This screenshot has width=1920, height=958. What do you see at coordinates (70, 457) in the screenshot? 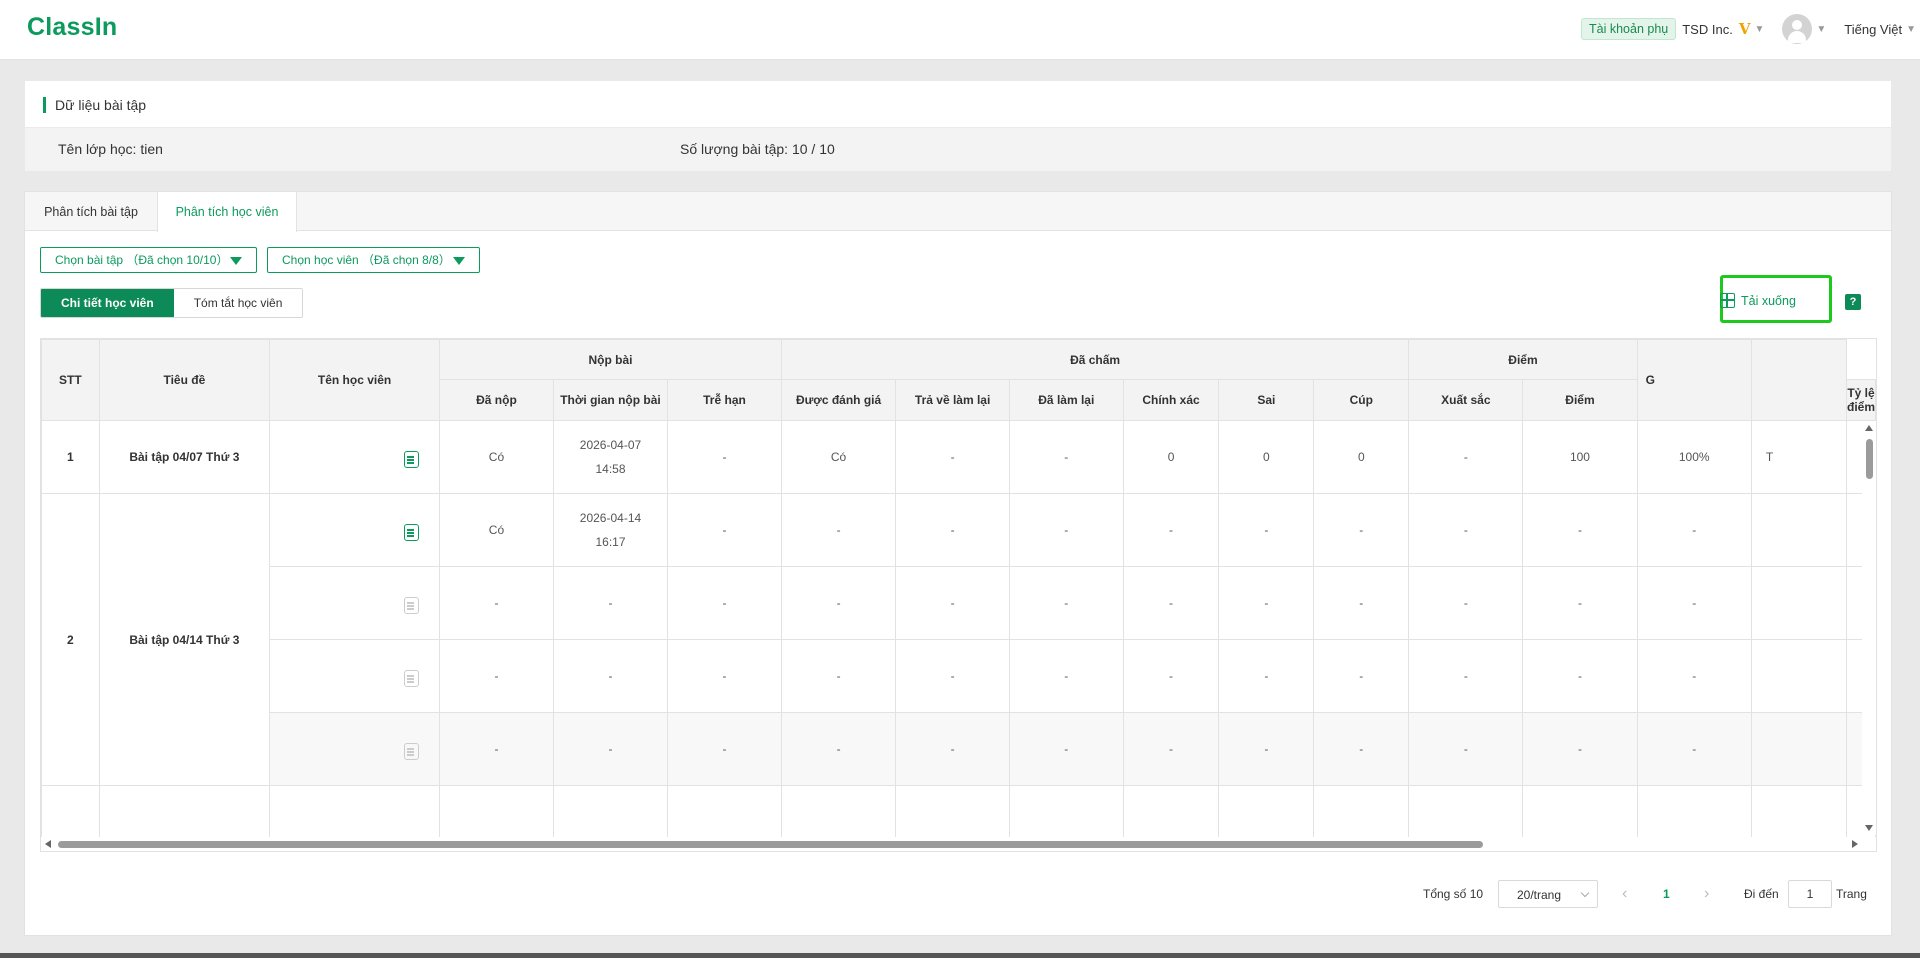
I see `row-stt: 1` at bounding box center [70, 457].